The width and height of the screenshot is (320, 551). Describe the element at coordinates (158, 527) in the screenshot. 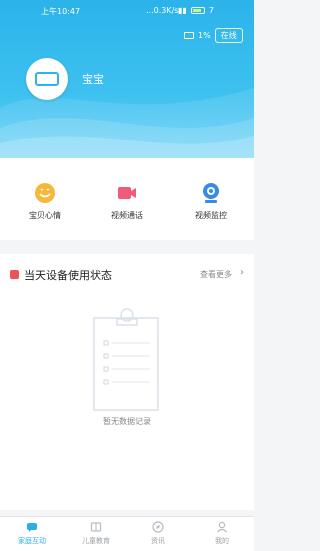

I see `compass-icon` at that location.